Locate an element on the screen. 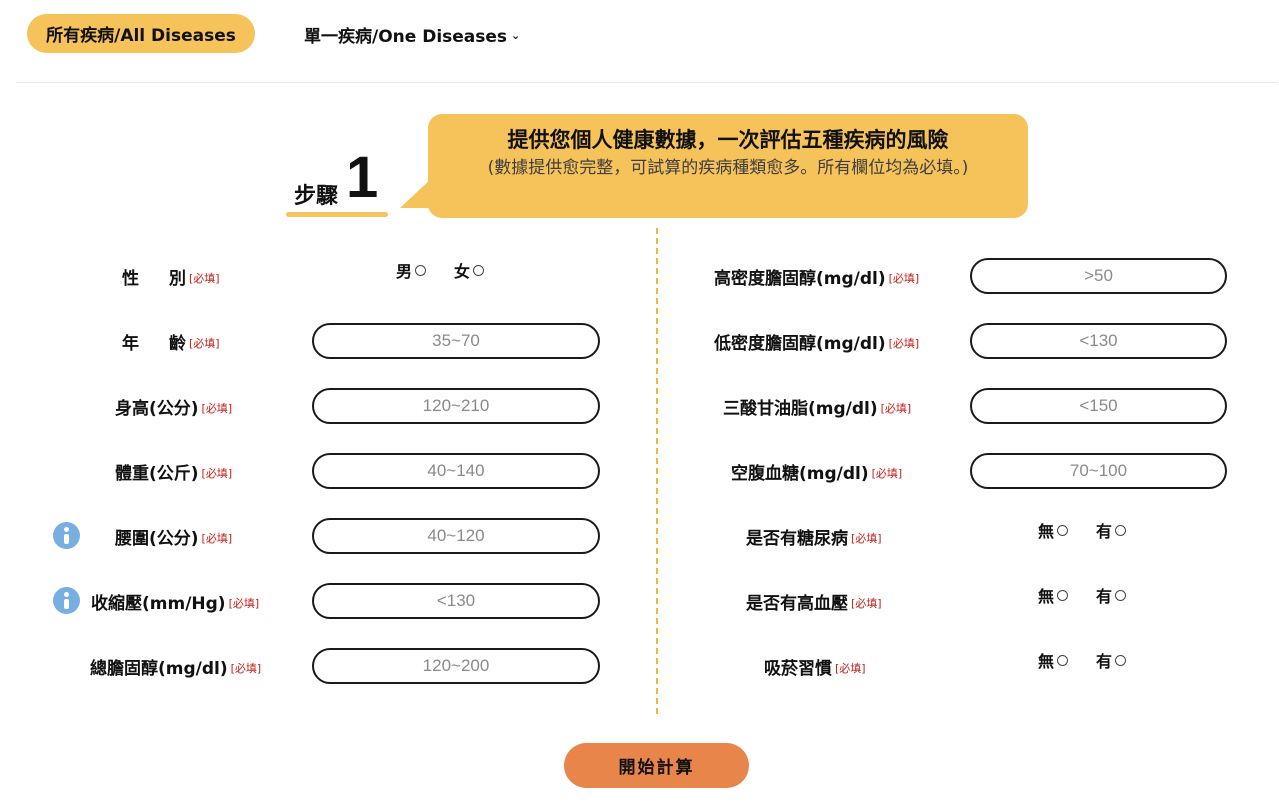  hypertension-option-no: 無 is located at coordinates (1053, 595).